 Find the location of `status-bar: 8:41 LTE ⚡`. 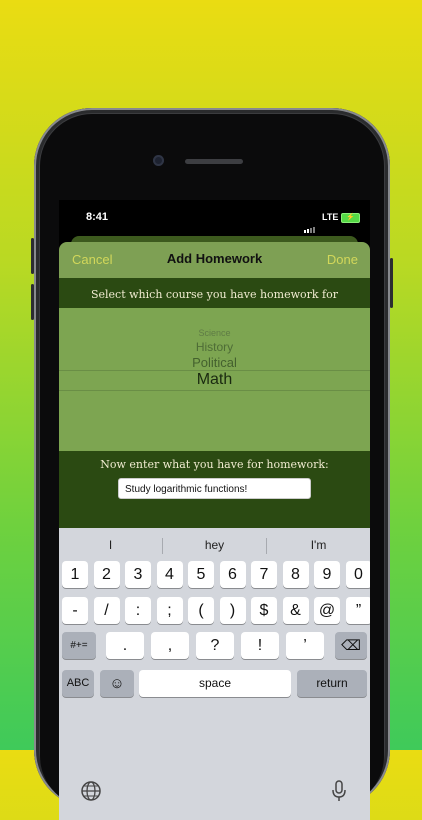

status-bar: 8:41 LTE ⚡ is located at coordinates (214, 217).